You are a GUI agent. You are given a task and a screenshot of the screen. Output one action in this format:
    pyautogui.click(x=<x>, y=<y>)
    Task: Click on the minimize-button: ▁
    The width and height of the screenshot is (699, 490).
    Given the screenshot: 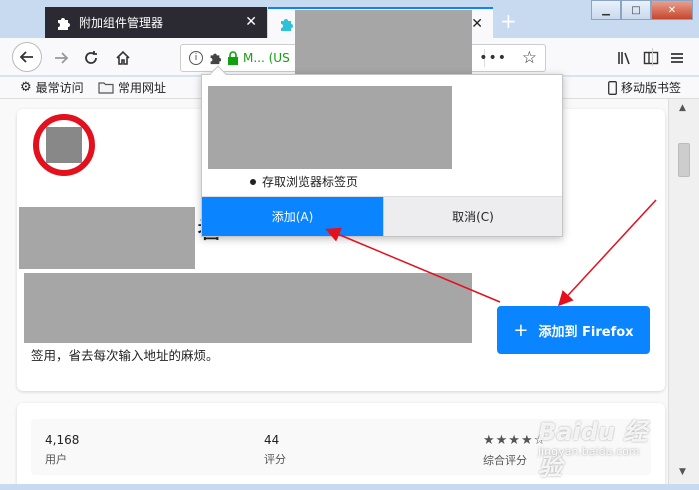 What is the action you would take?
    pyautogui.click(x=606, y=10)
    